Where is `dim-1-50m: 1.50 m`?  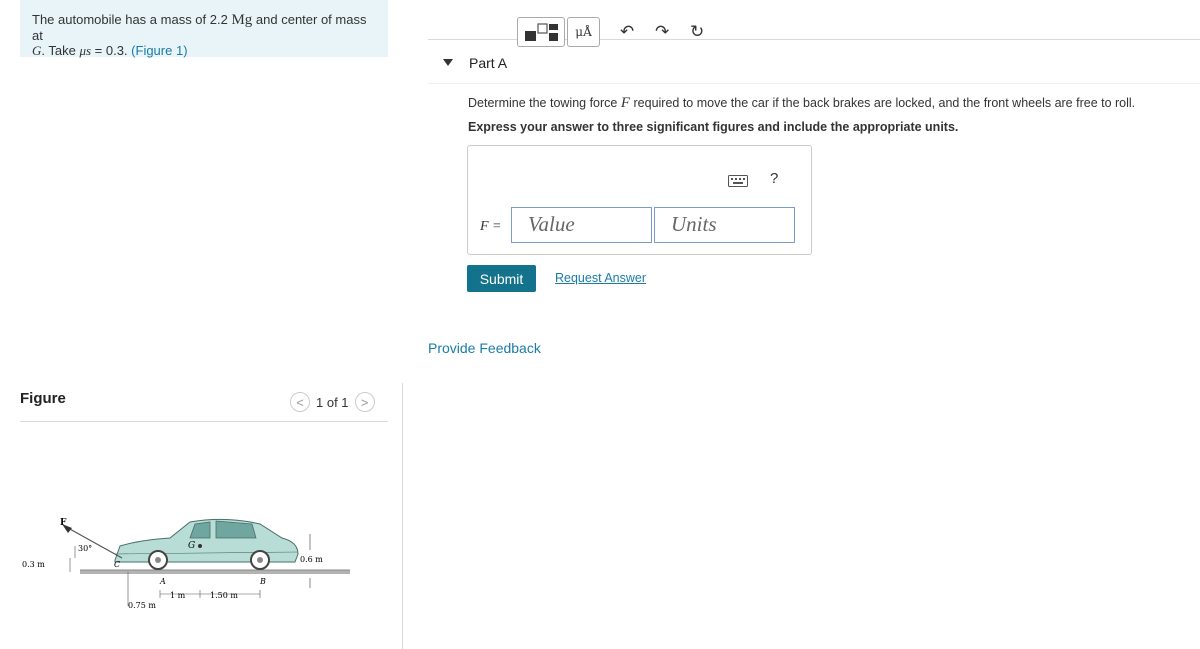
dim-1-50m: 1.50 m is located at coordinates (224, 595).